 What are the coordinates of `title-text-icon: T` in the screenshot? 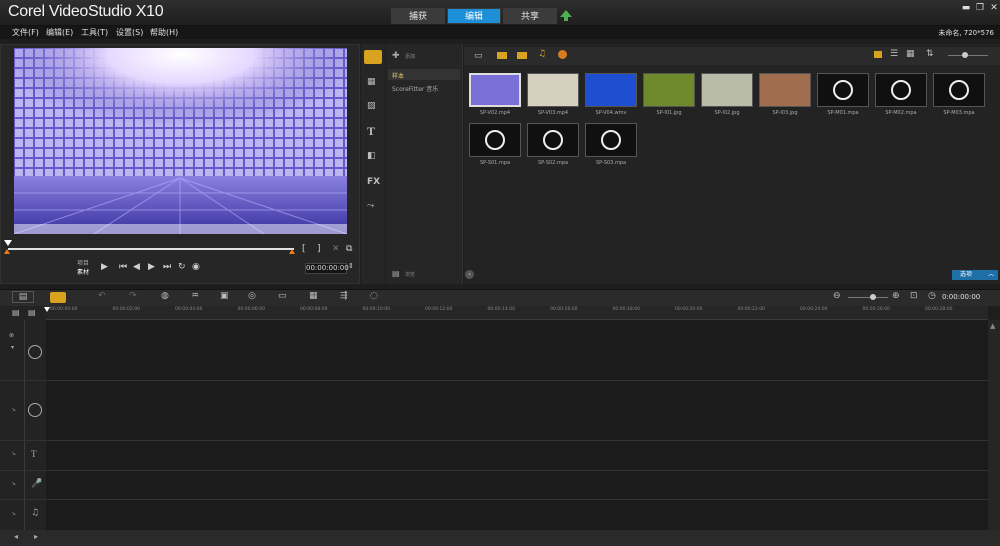 It's located at (371, 131).